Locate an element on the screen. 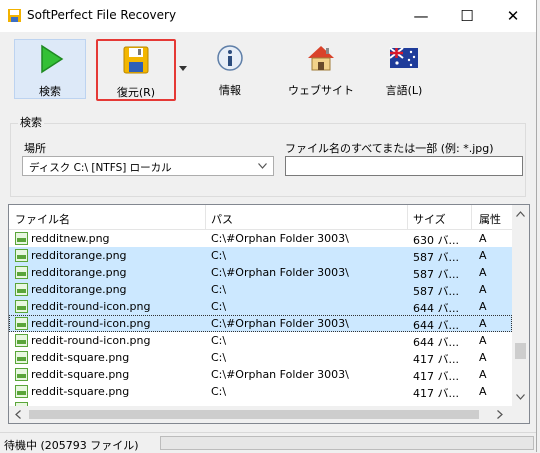 This screenshot has height=453, width=540. location-label: 場所 is located at coordinates (35, 148).